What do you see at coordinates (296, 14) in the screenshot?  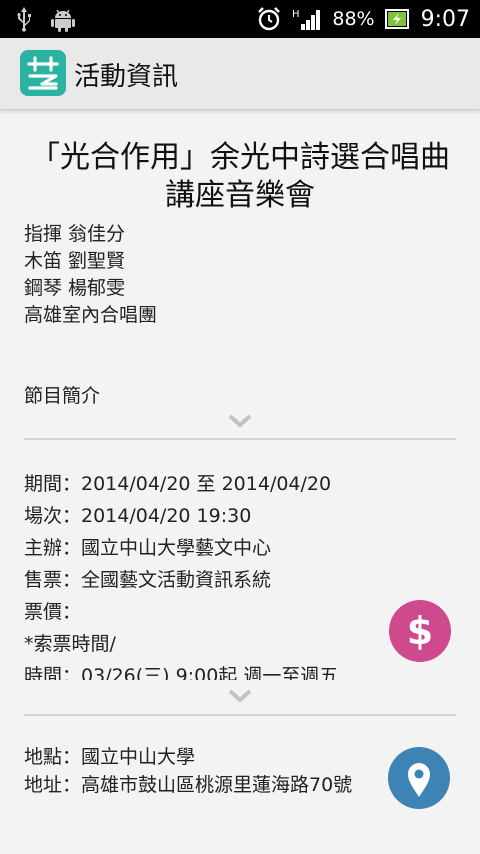 I see `svg-text: H` at bounding box center [296, 14].